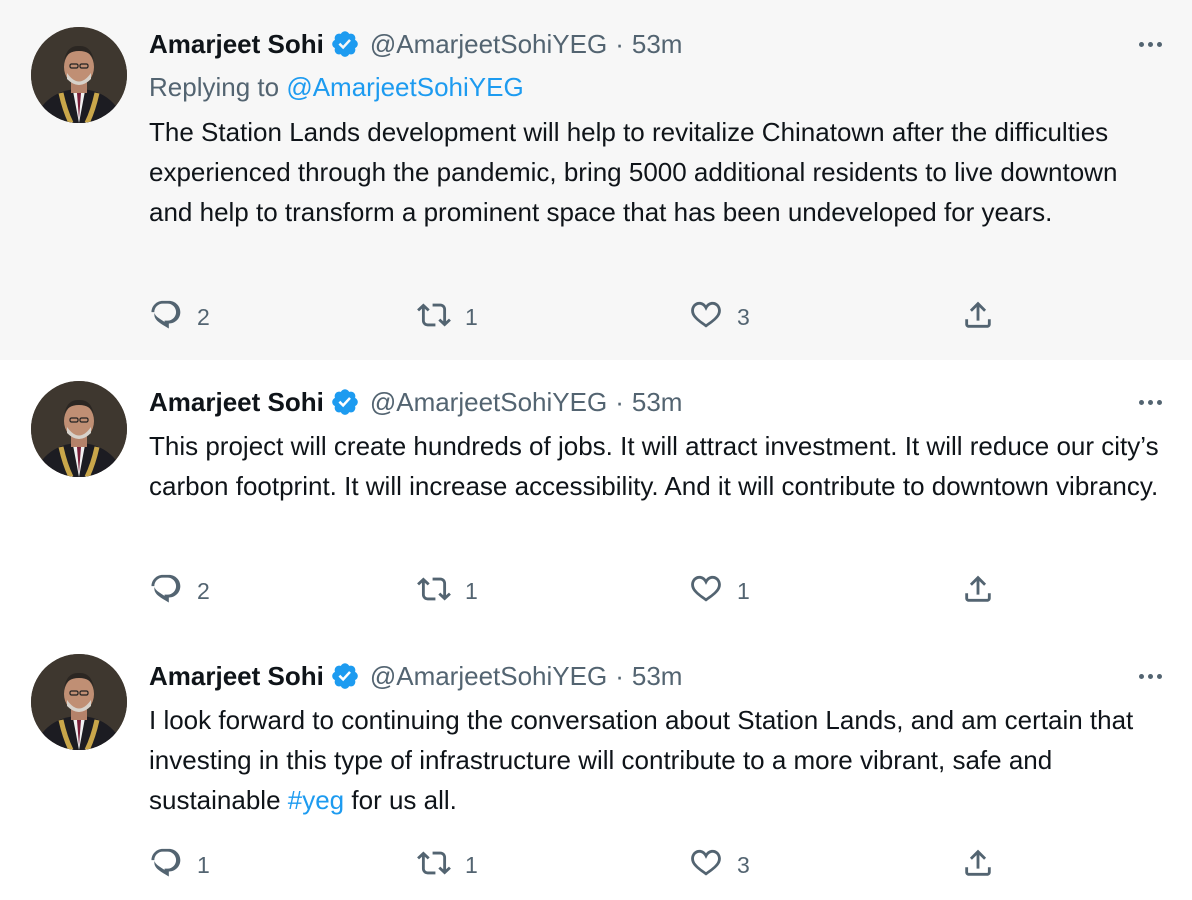 The height and width of the screenshot is (900, 1192). Describe the element at coordinates (589, 591) in the screenshot. I see `tweet-actions: 2 1 1` at that location.